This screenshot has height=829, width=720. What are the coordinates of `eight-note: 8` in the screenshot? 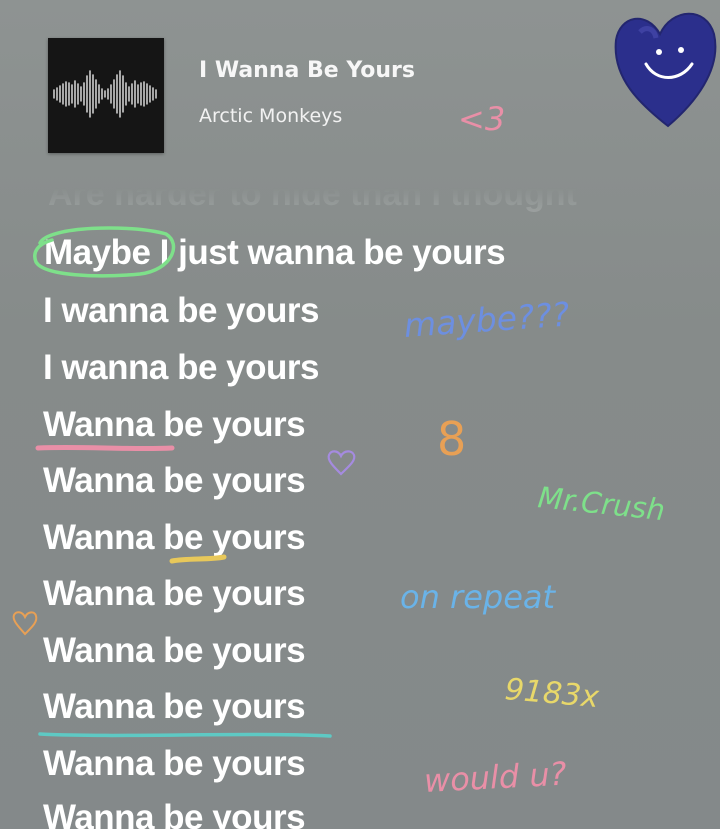 It's located at (452, 439).